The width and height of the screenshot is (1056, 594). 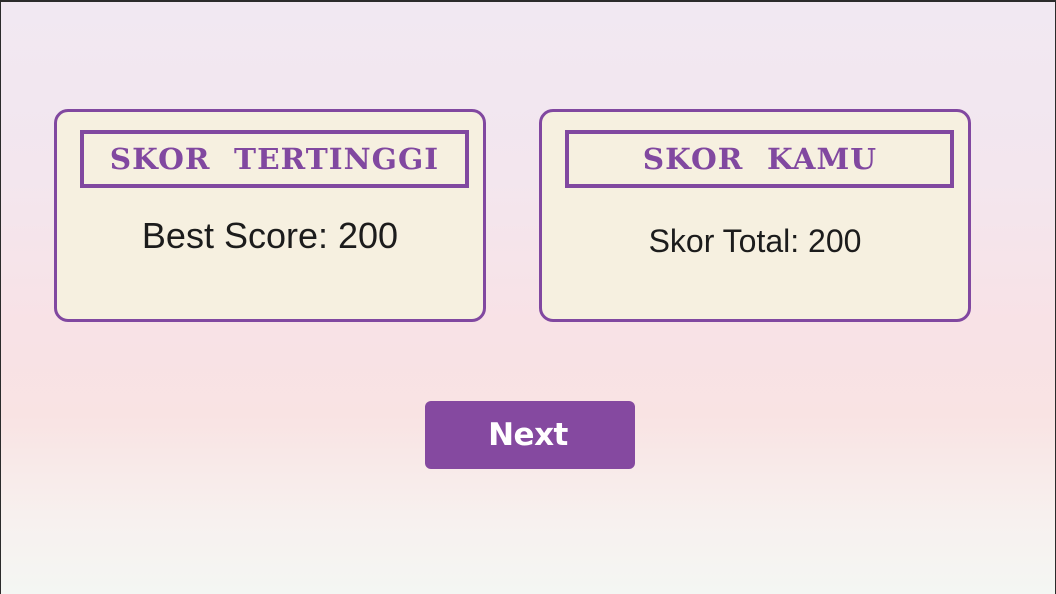 I want to click on total-score-text: Skor Total: 200, so click(x=755, y=241).